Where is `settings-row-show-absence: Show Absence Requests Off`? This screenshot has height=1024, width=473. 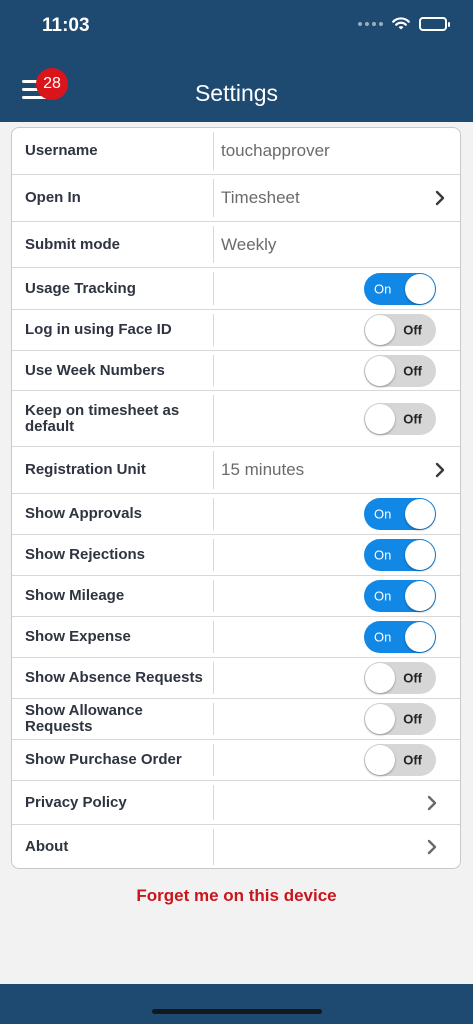
settings-row-show-absence: Show Absence Requests Off is located at coordinates (236, 678).